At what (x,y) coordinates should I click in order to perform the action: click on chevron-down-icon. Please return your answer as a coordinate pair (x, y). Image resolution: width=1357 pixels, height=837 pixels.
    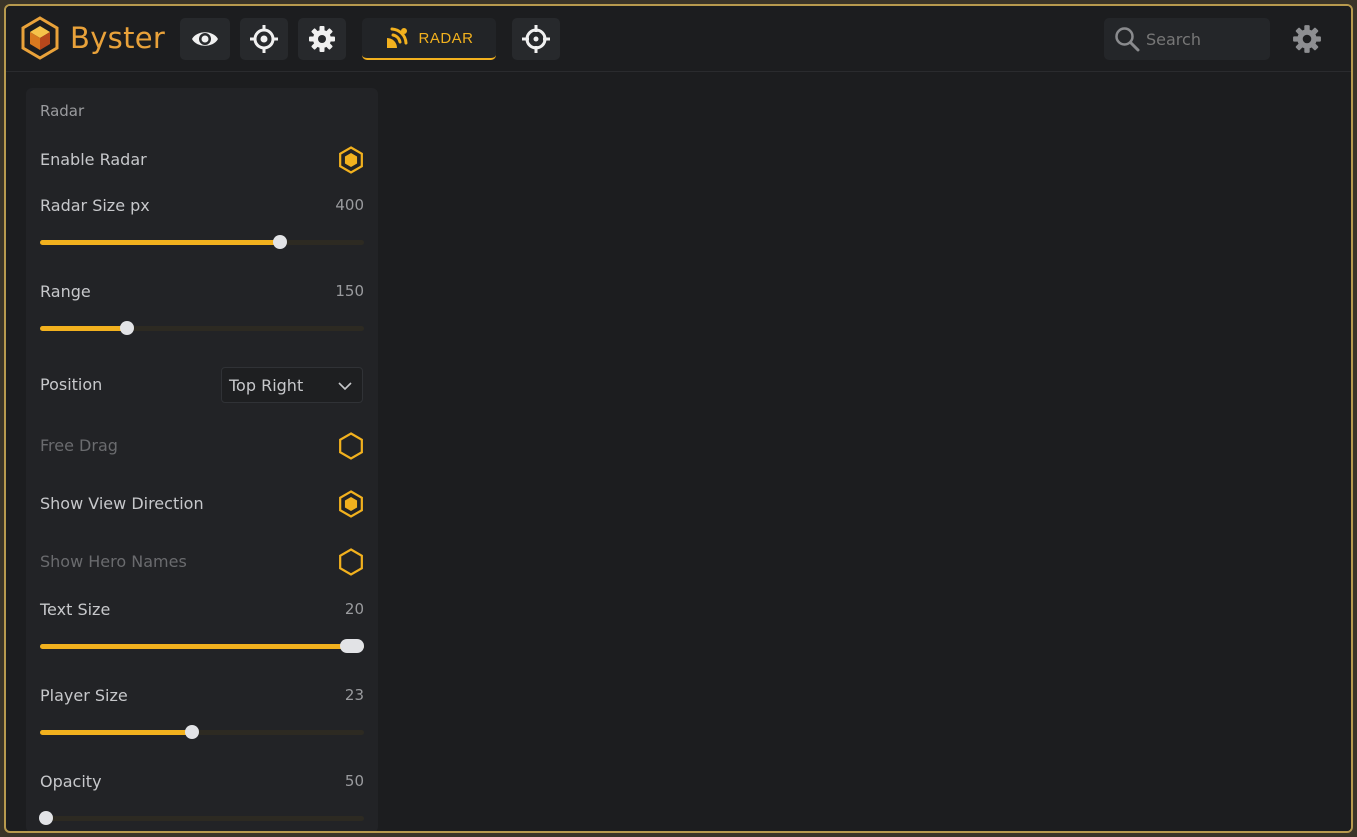
    Looking at the image, I should click on (345, 386).